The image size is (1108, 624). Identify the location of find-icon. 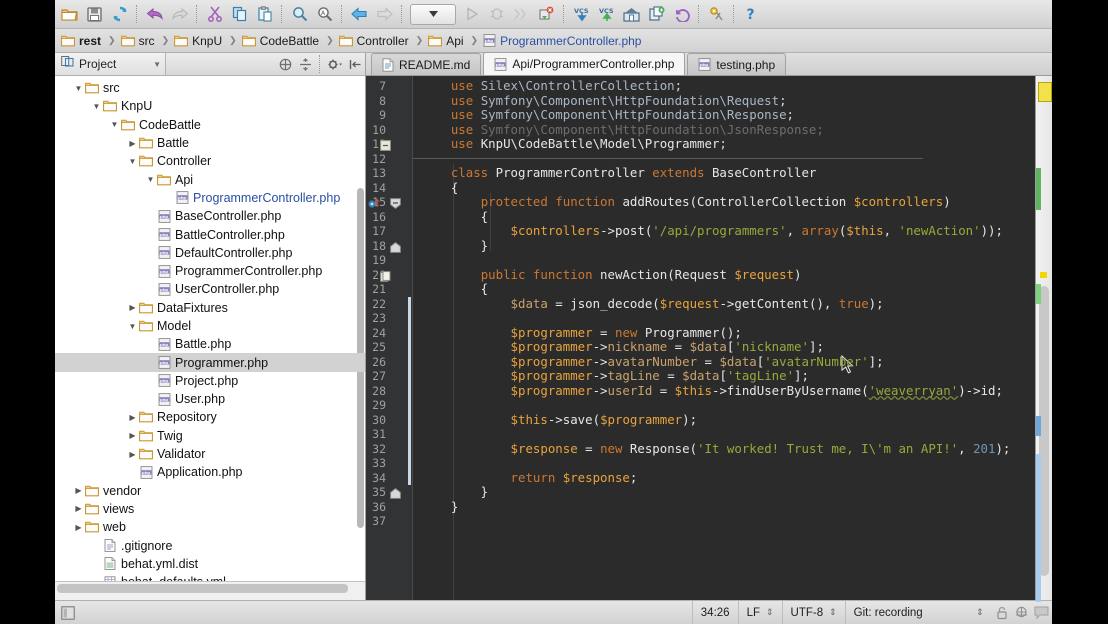
(299, 14).